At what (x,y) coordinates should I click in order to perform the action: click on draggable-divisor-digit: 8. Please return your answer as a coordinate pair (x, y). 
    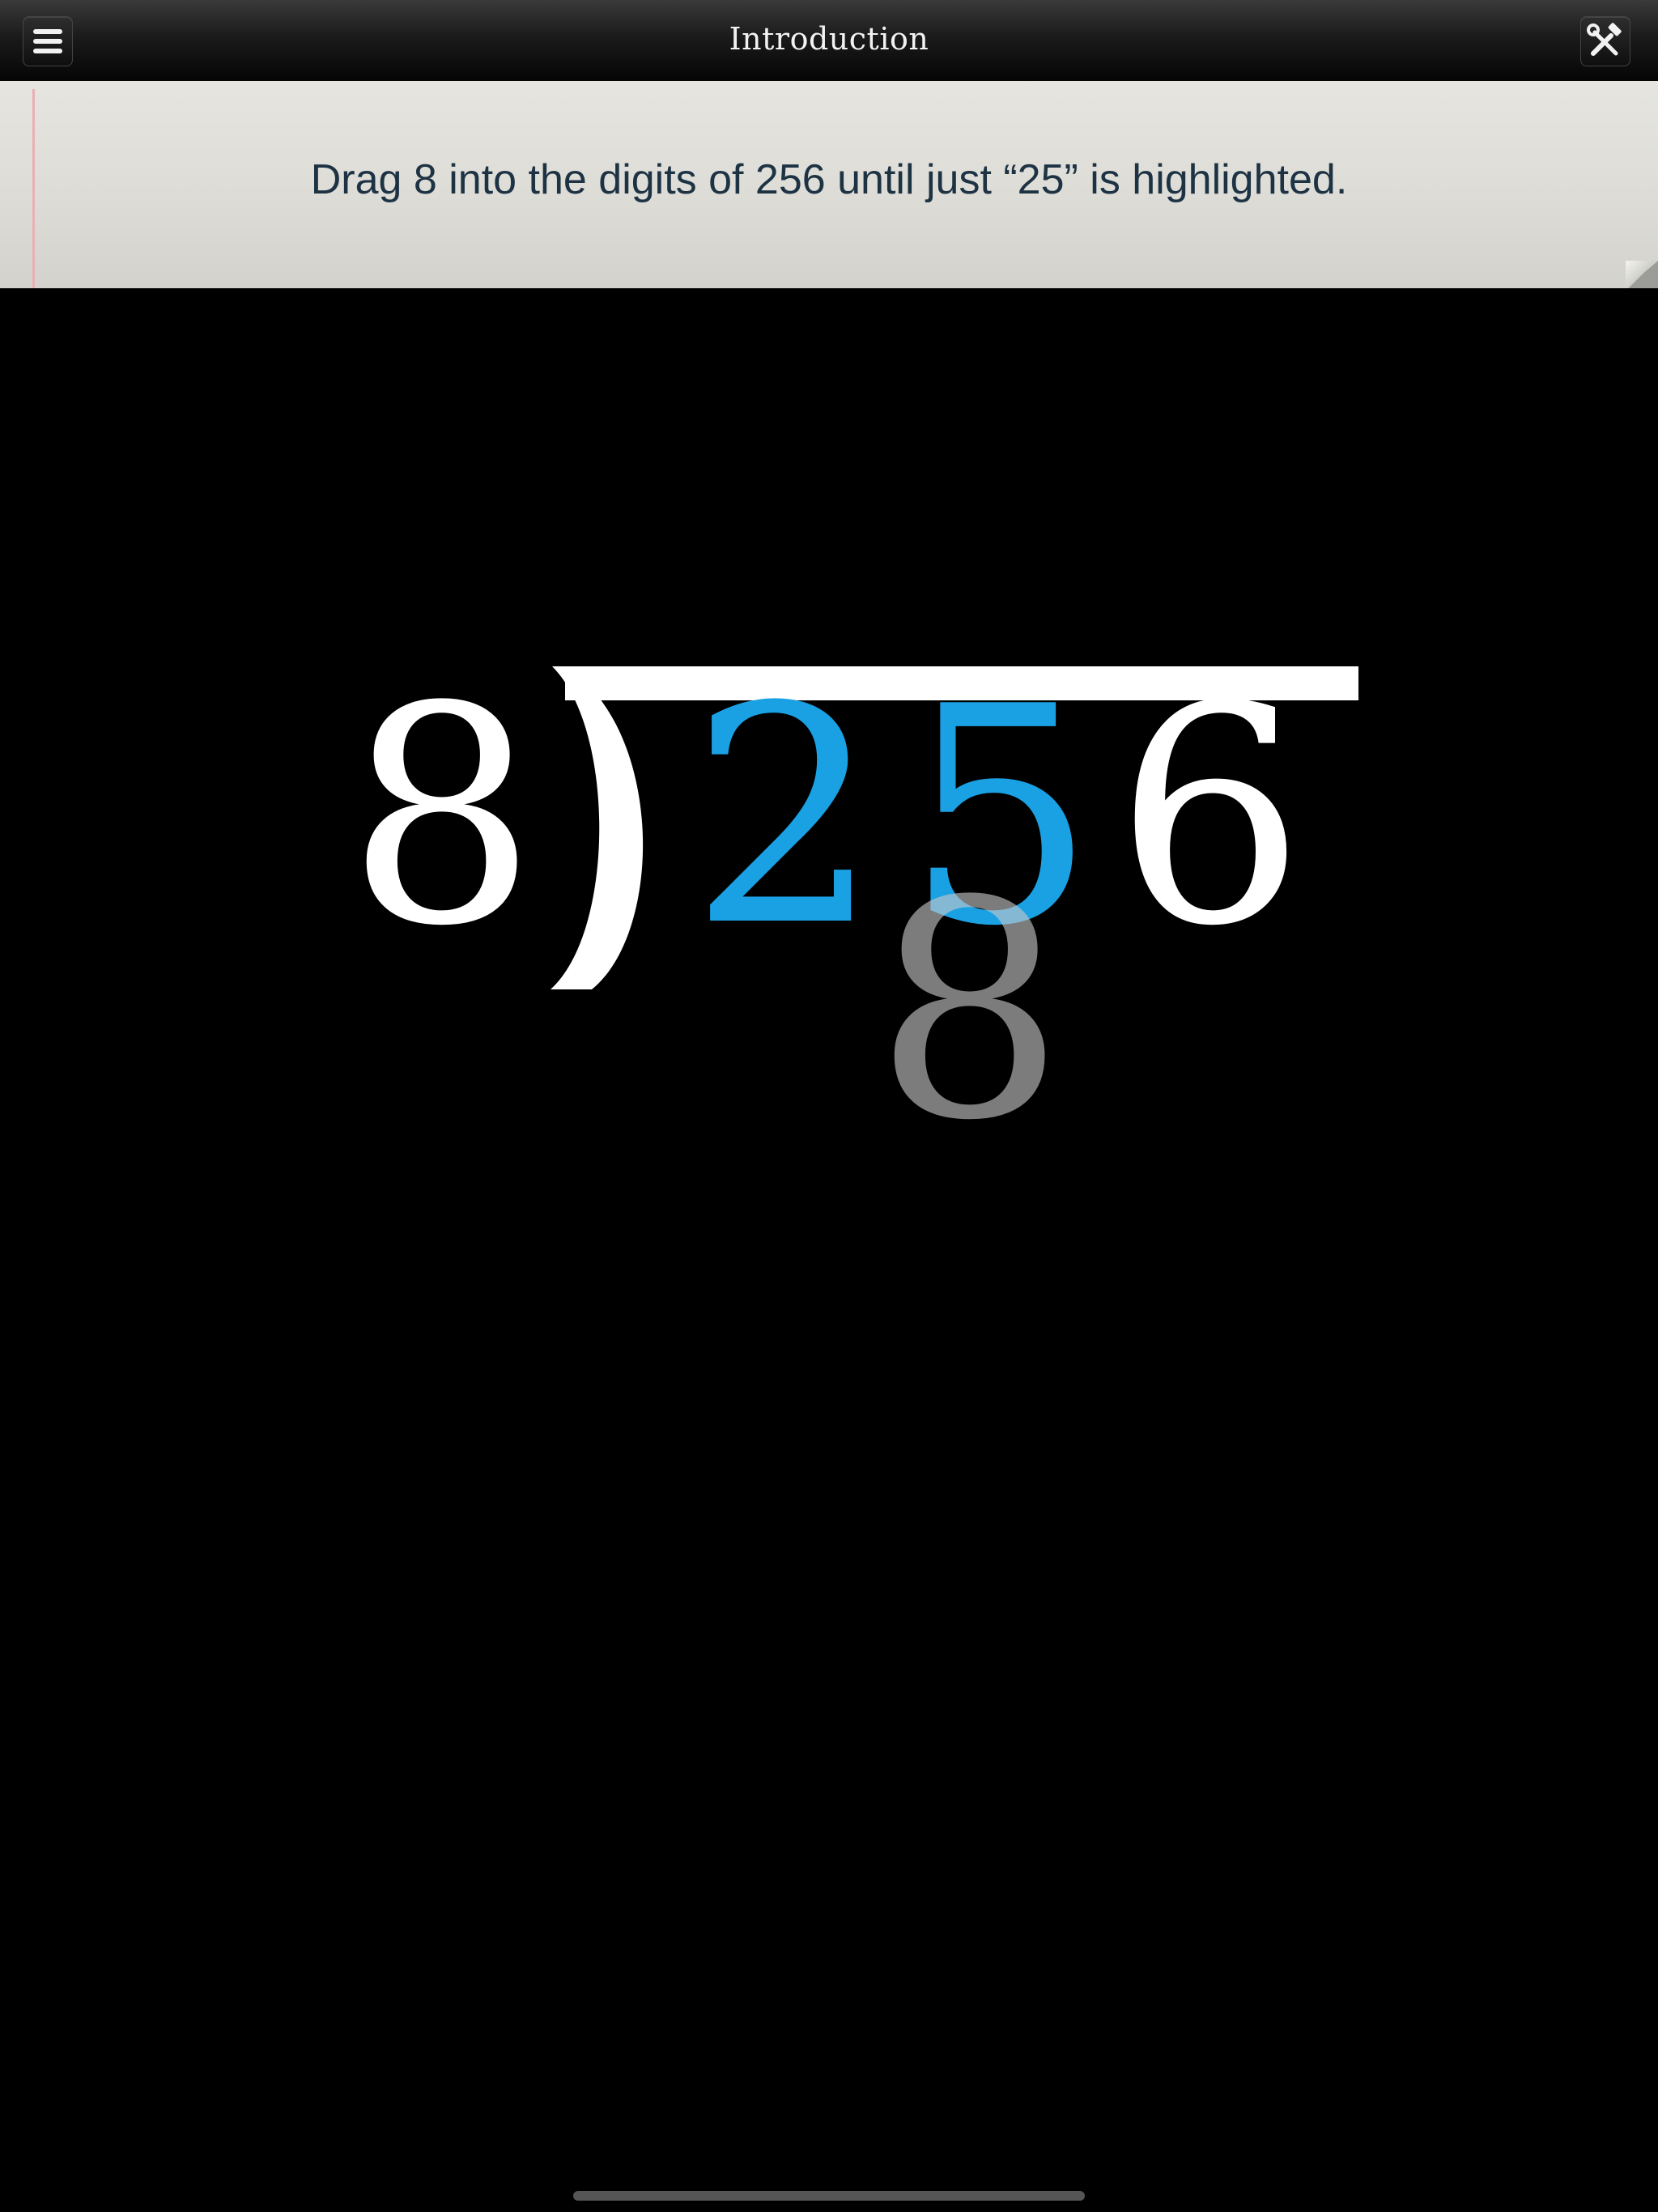
    Looking at the image, I should click on (969, 1012).